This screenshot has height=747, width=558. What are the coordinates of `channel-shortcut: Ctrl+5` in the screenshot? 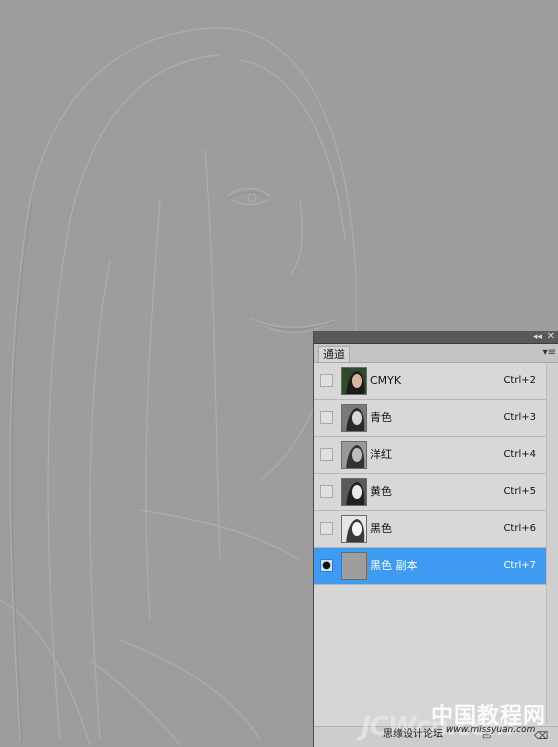 It's located at (519, 491).